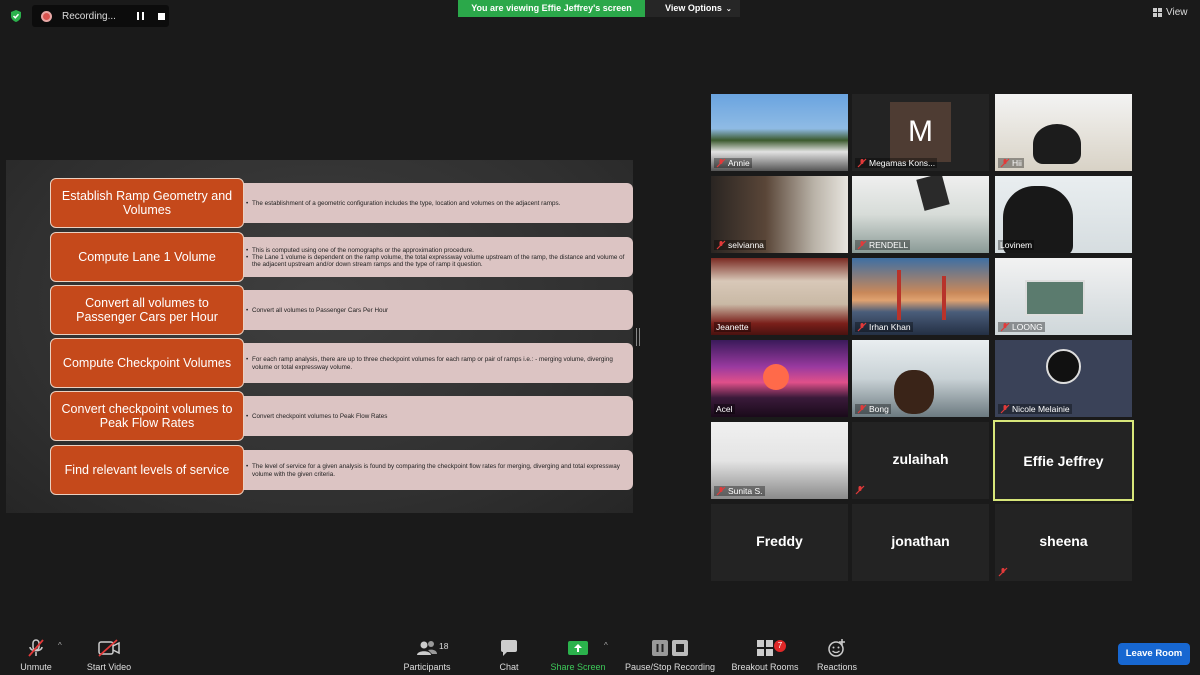 The height and width of the screenshot is (675, 1200). I want to click on pause-recording-button, so click(140, 16).